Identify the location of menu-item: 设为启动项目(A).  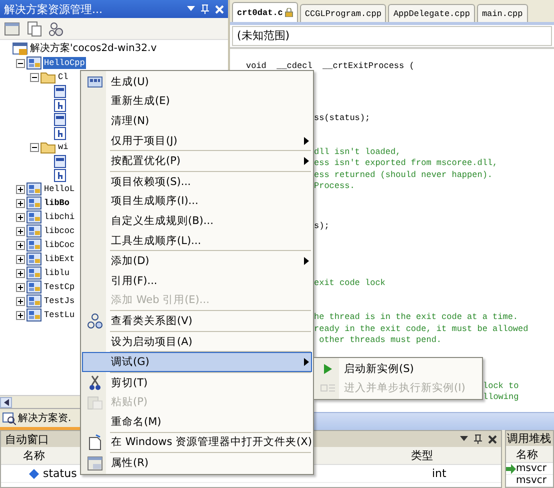
(197, 342).